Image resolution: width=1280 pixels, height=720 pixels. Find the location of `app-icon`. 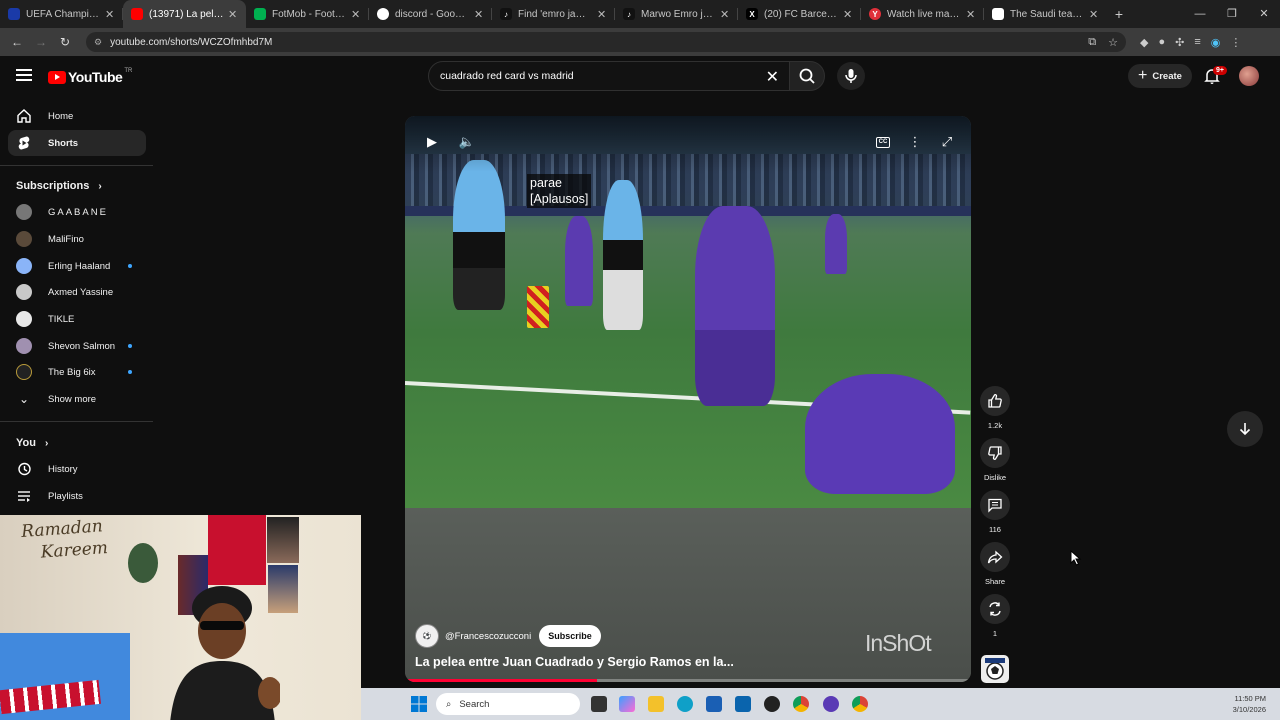

app-icon is located at coordinates (831, 704).